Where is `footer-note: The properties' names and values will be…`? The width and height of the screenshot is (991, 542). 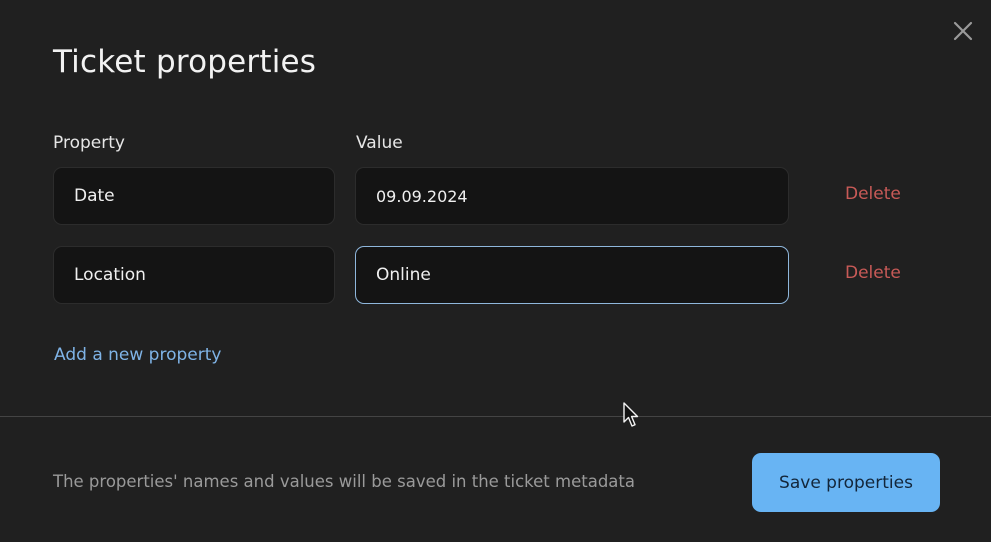
footer-note: The properties' names and values will be… is located at coordinates (344, 481).